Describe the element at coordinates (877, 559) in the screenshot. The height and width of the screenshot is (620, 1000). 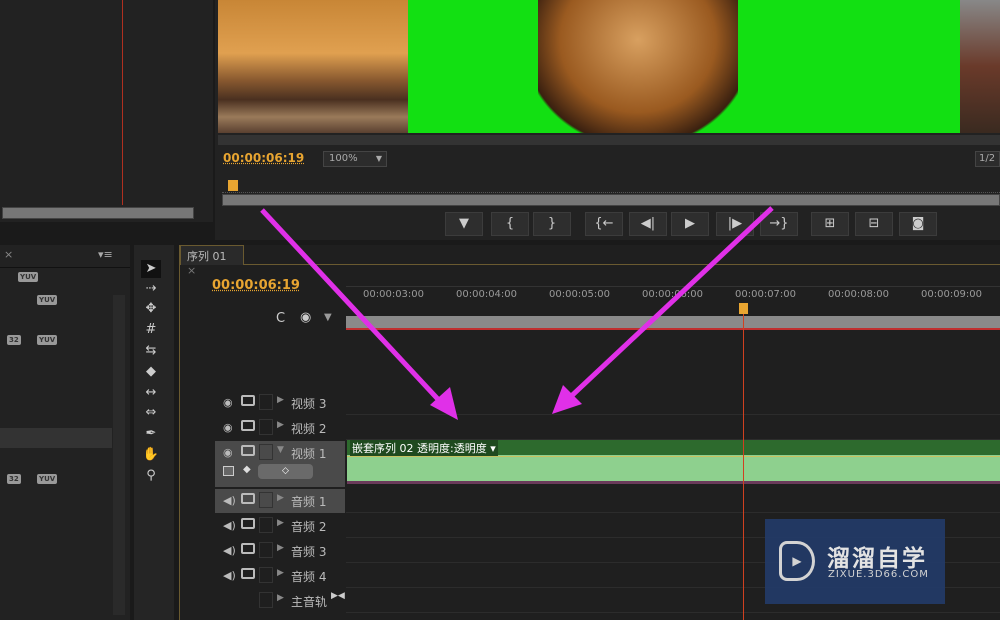
I see `watermark-title: 溜溜自学` at that location.